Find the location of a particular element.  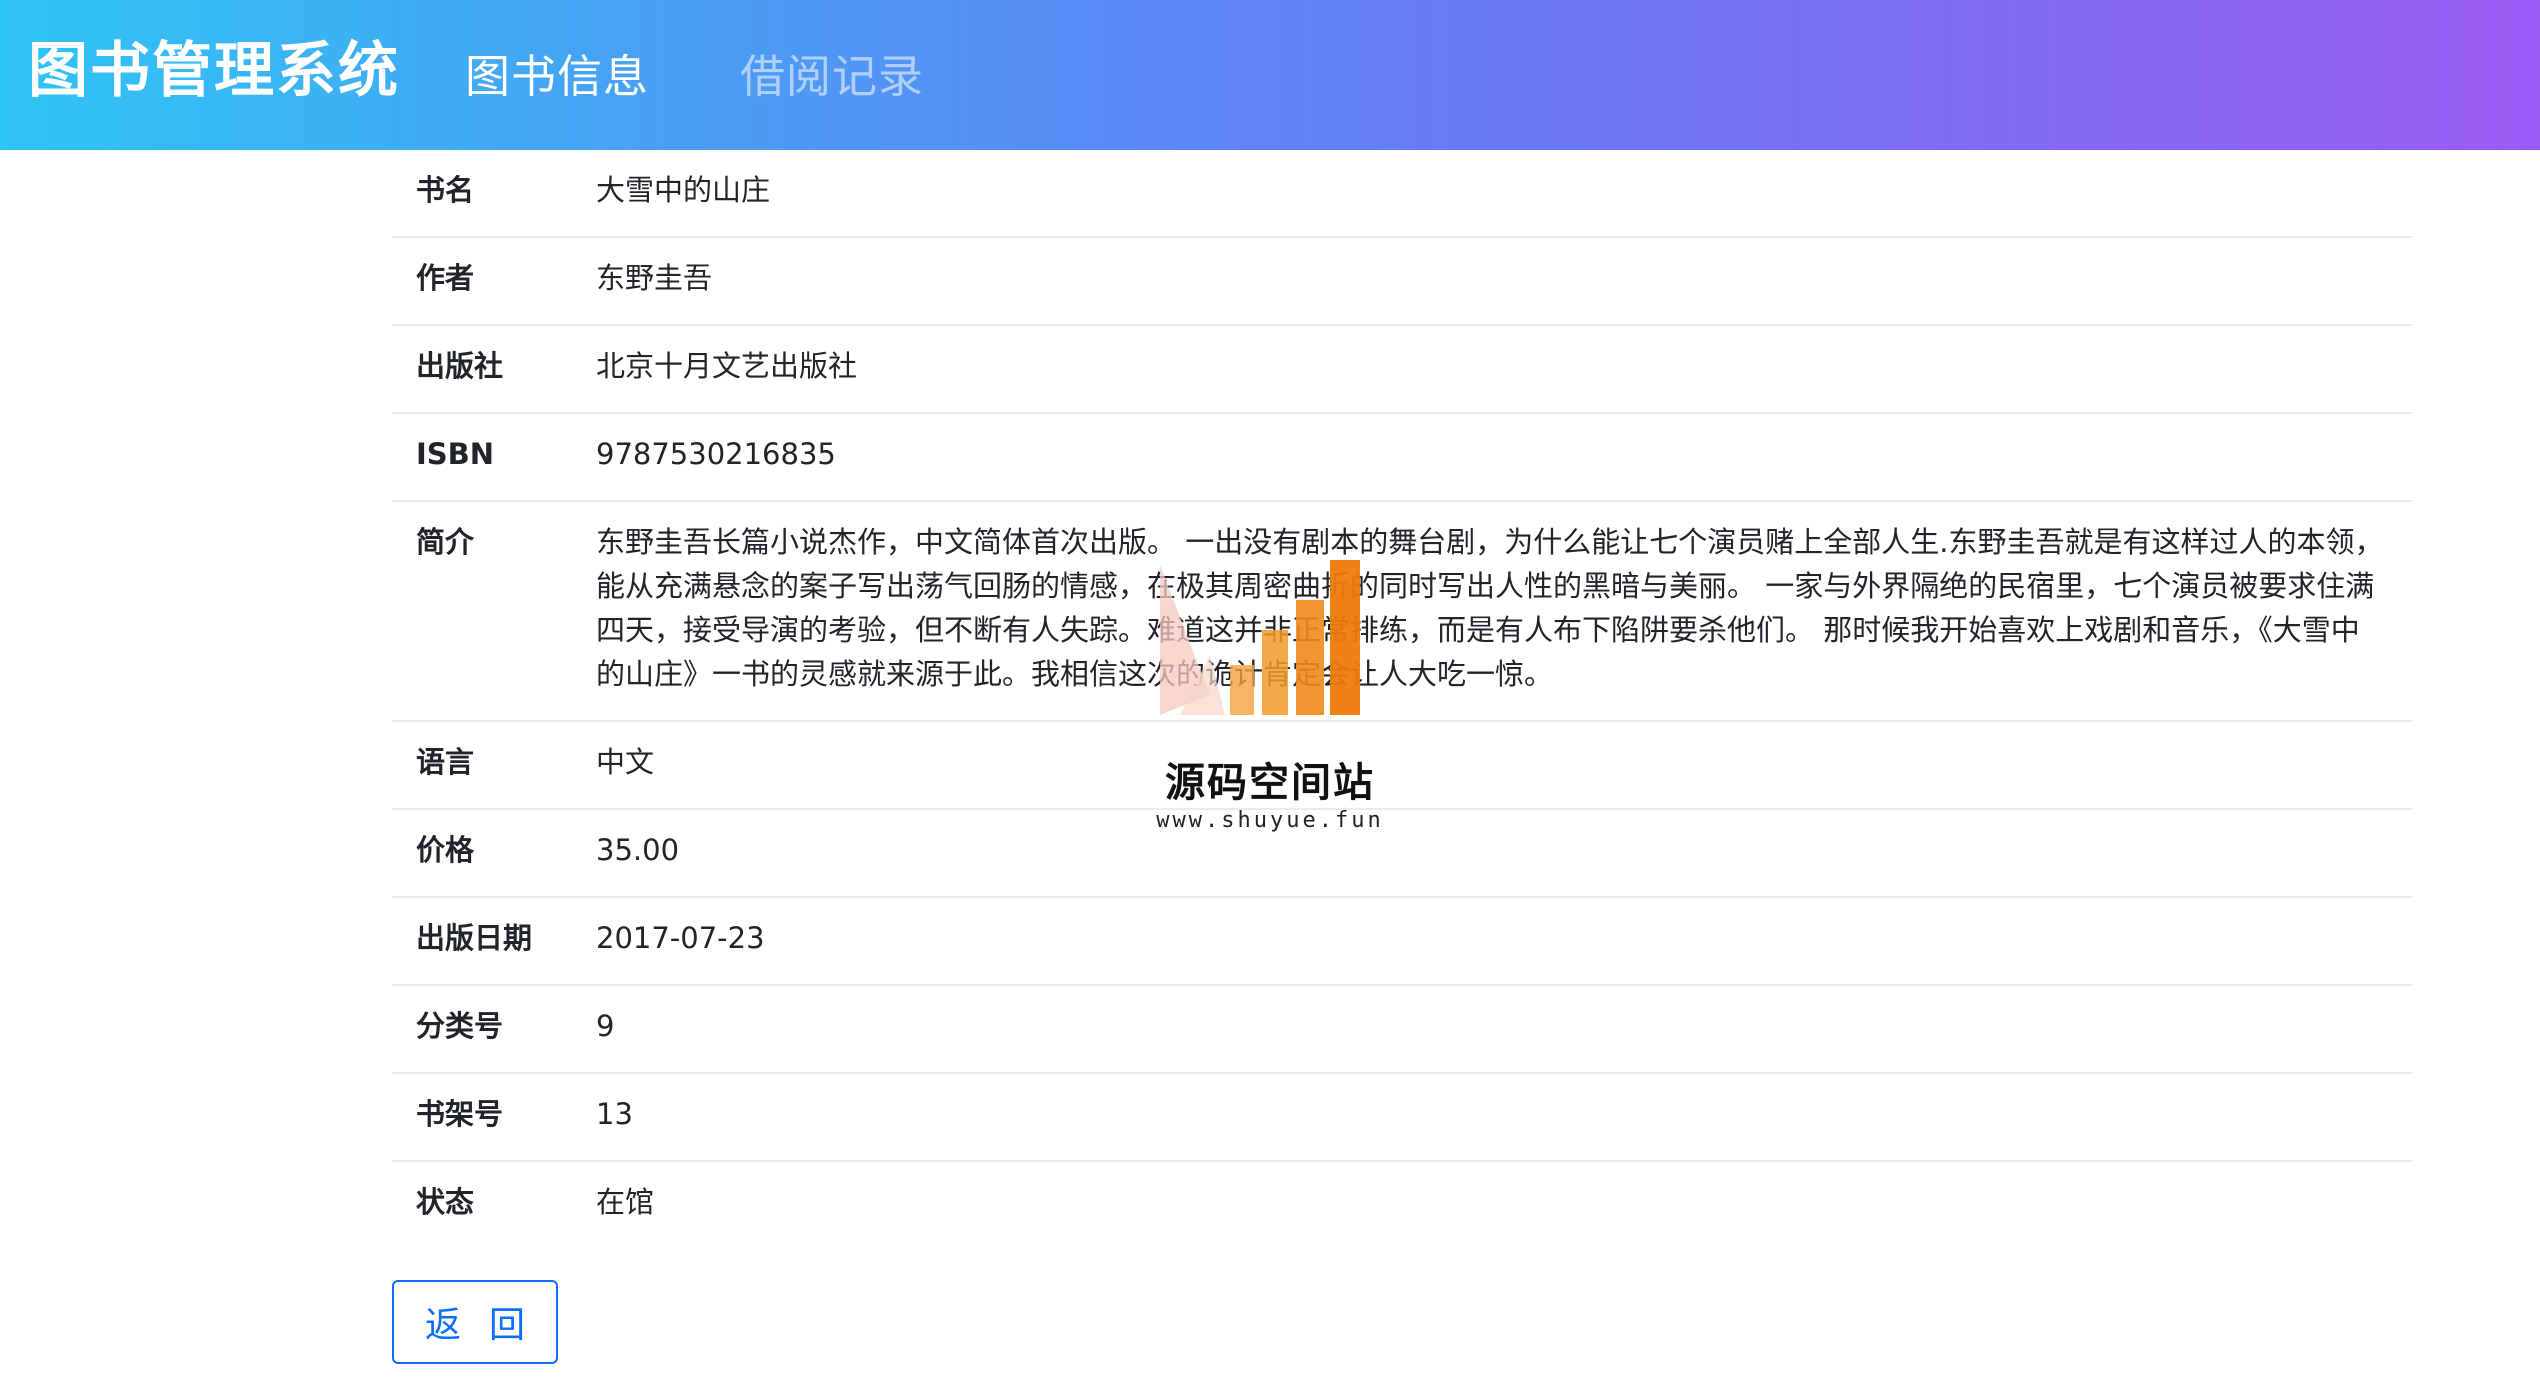

app-brand: 图书管理系统 is located at coordinates (214, 65).